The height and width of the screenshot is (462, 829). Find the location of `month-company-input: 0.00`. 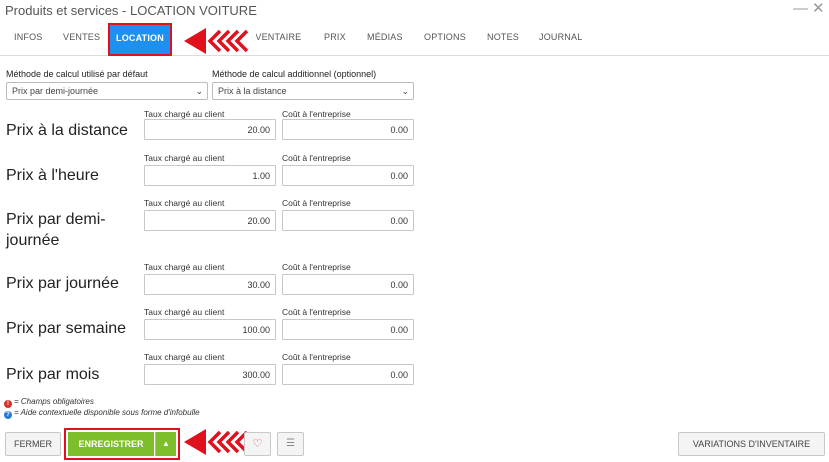

month-company-input: 0.00 is located at coordinates (348, 374).